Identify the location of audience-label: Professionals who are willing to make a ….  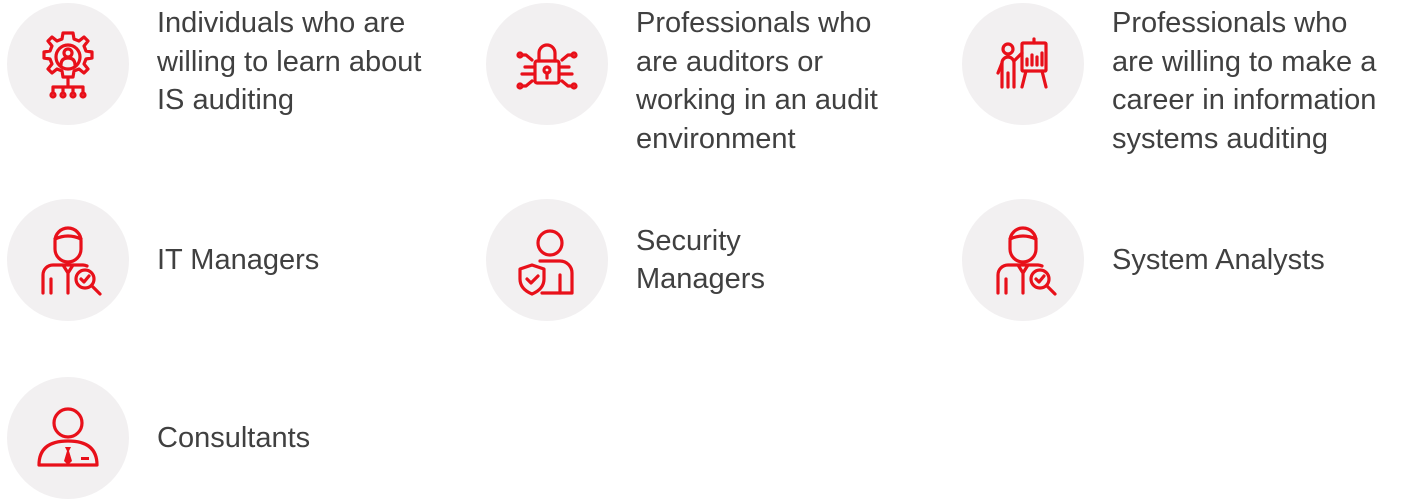
(1244, 81).